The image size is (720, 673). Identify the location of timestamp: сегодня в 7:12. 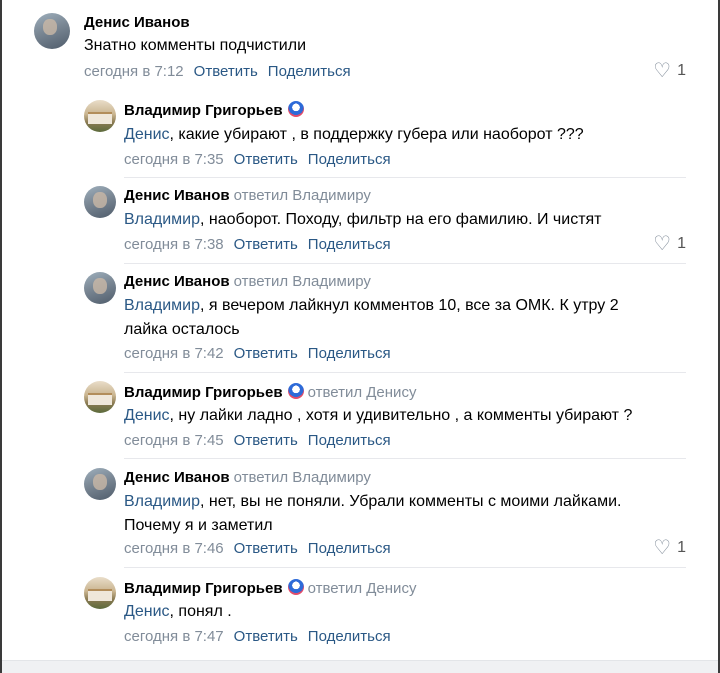
(134, 71).